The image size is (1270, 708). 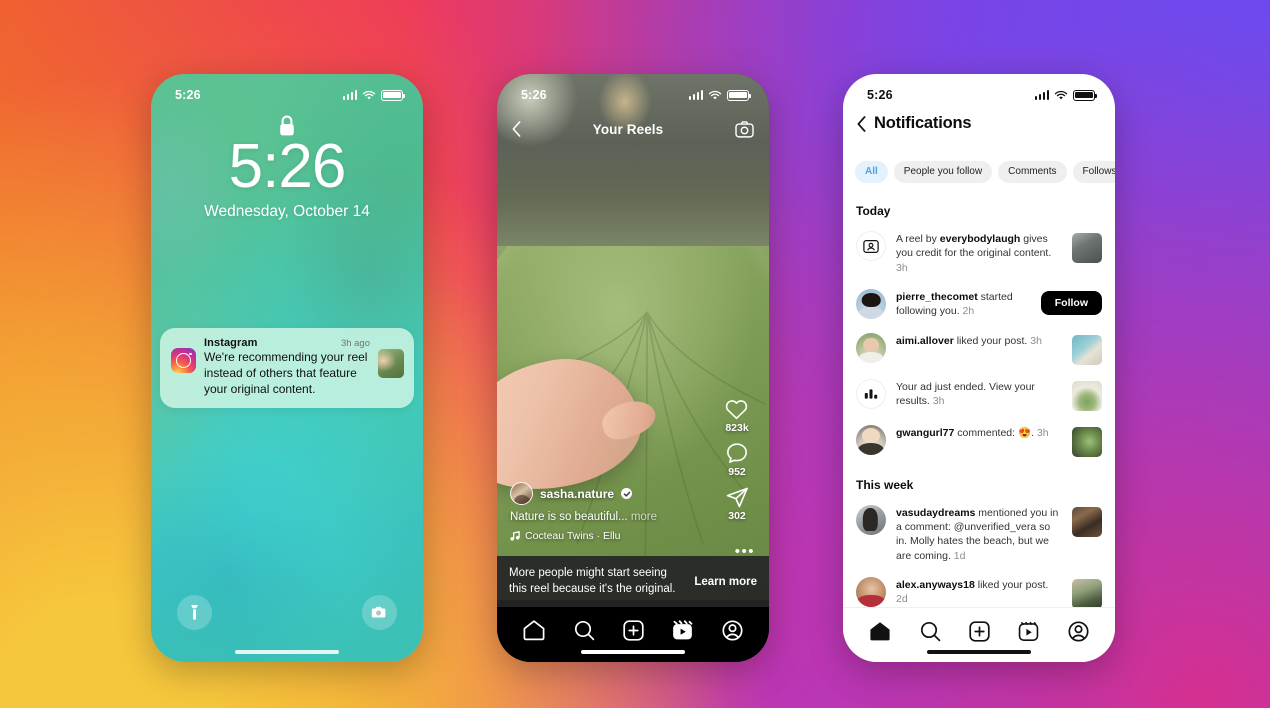 What do you see at coordinates (994, 432) in the screenshot?
I see `text-suffix: commented: 😍.` at bounding box center [994, 432].